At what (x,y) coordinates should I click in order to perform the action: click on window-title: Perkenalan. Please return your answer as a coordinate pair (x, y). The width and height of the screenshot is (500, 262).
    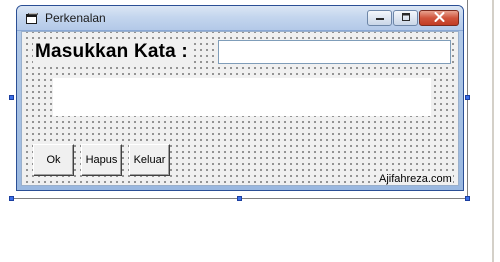
    Looking at the image, I should click on (75, 18).